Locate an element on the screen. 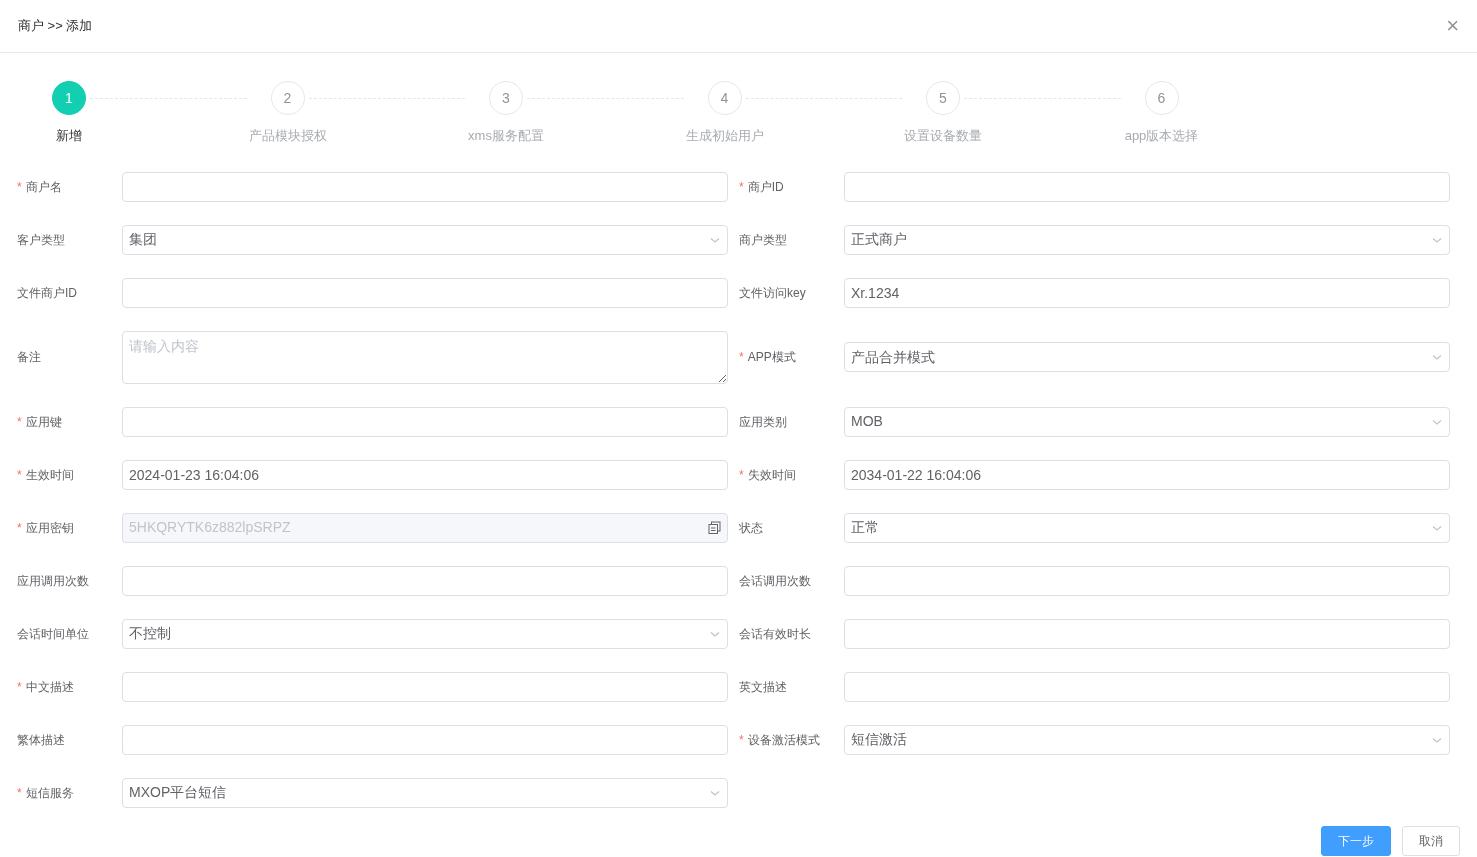 The height and width of the screenshot is (857, 1477). field-label: 文件商户ID is located at coordinates (47, 293).